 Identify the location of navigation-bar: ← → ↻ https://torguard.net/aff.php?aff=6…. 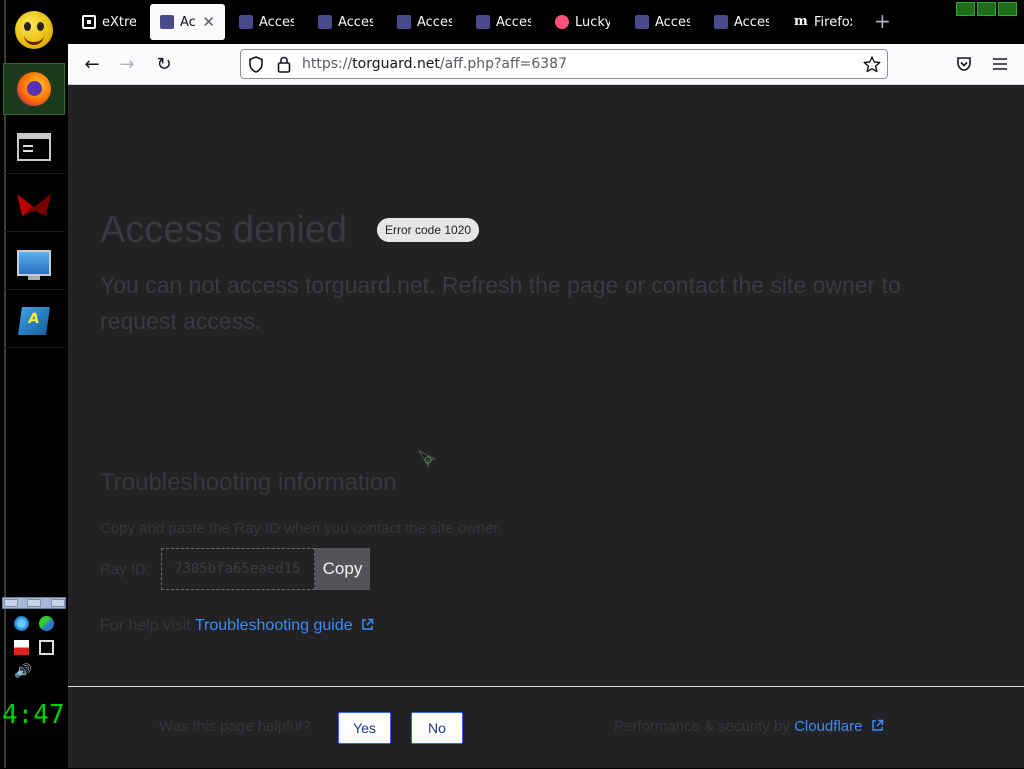
(546, 64).